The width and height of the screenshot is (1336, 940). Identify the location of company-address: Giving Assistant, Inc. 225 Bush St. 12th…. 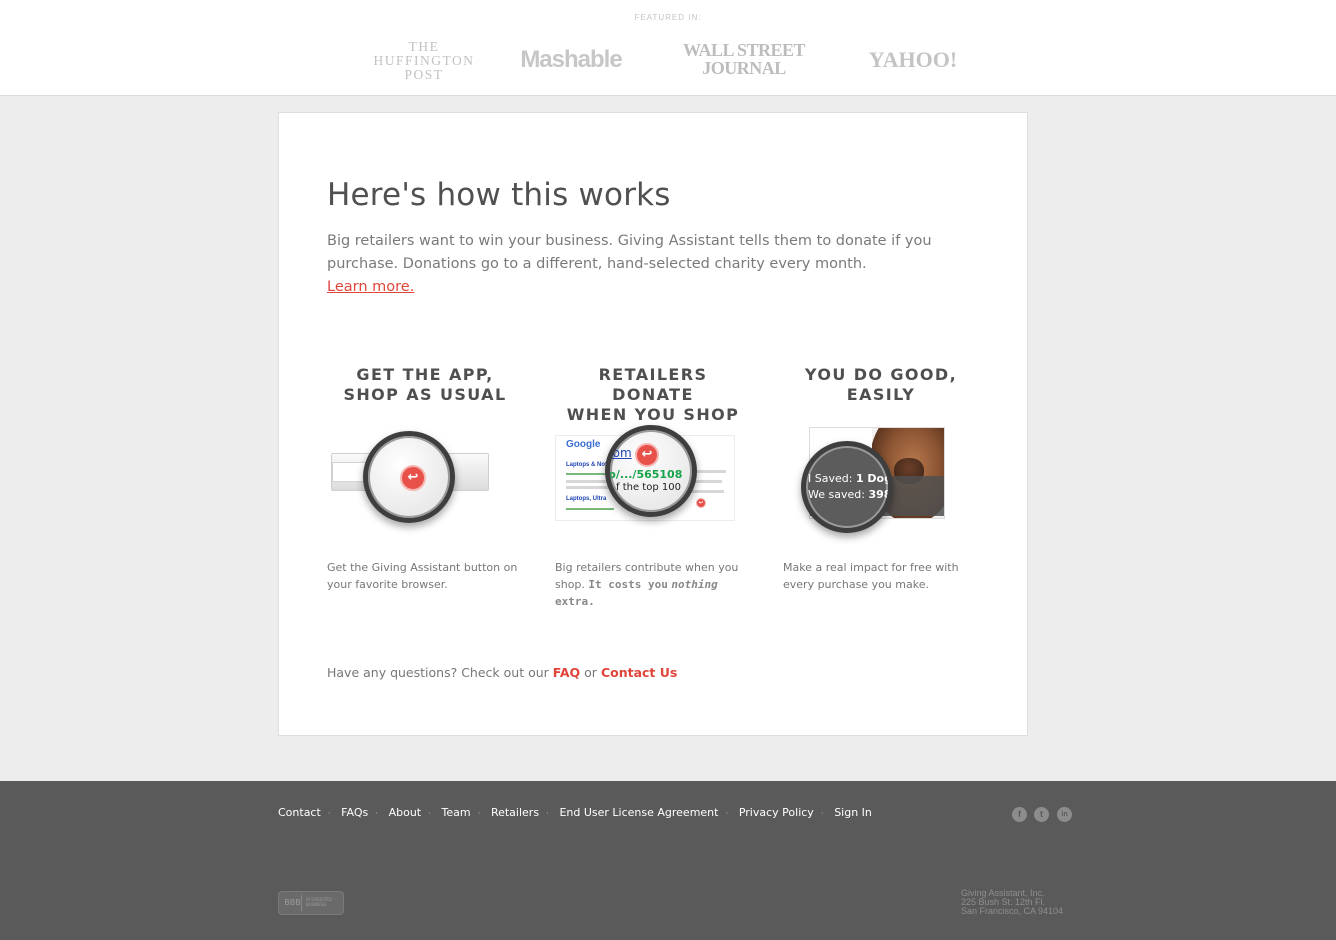
(1012, 902).